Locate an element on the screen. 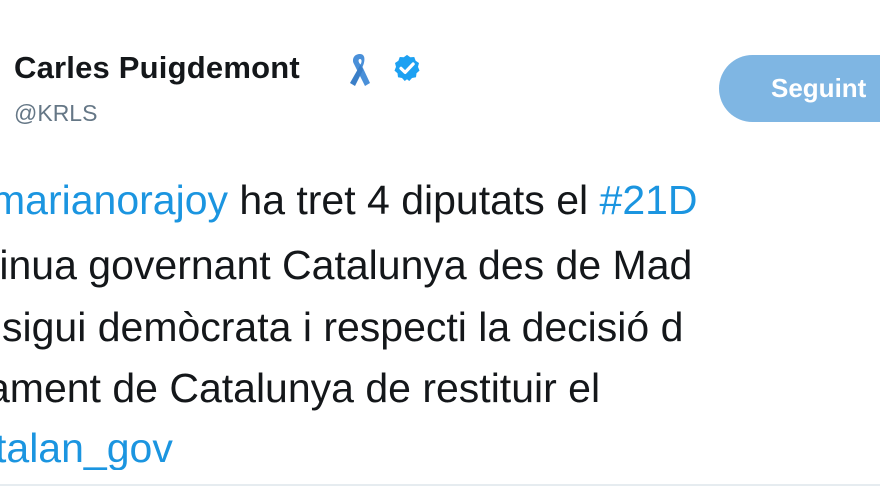 The image size is (880, 495). tweet-line-4: ament de Catalunya de restituir el is located at coordinates (300, 388).